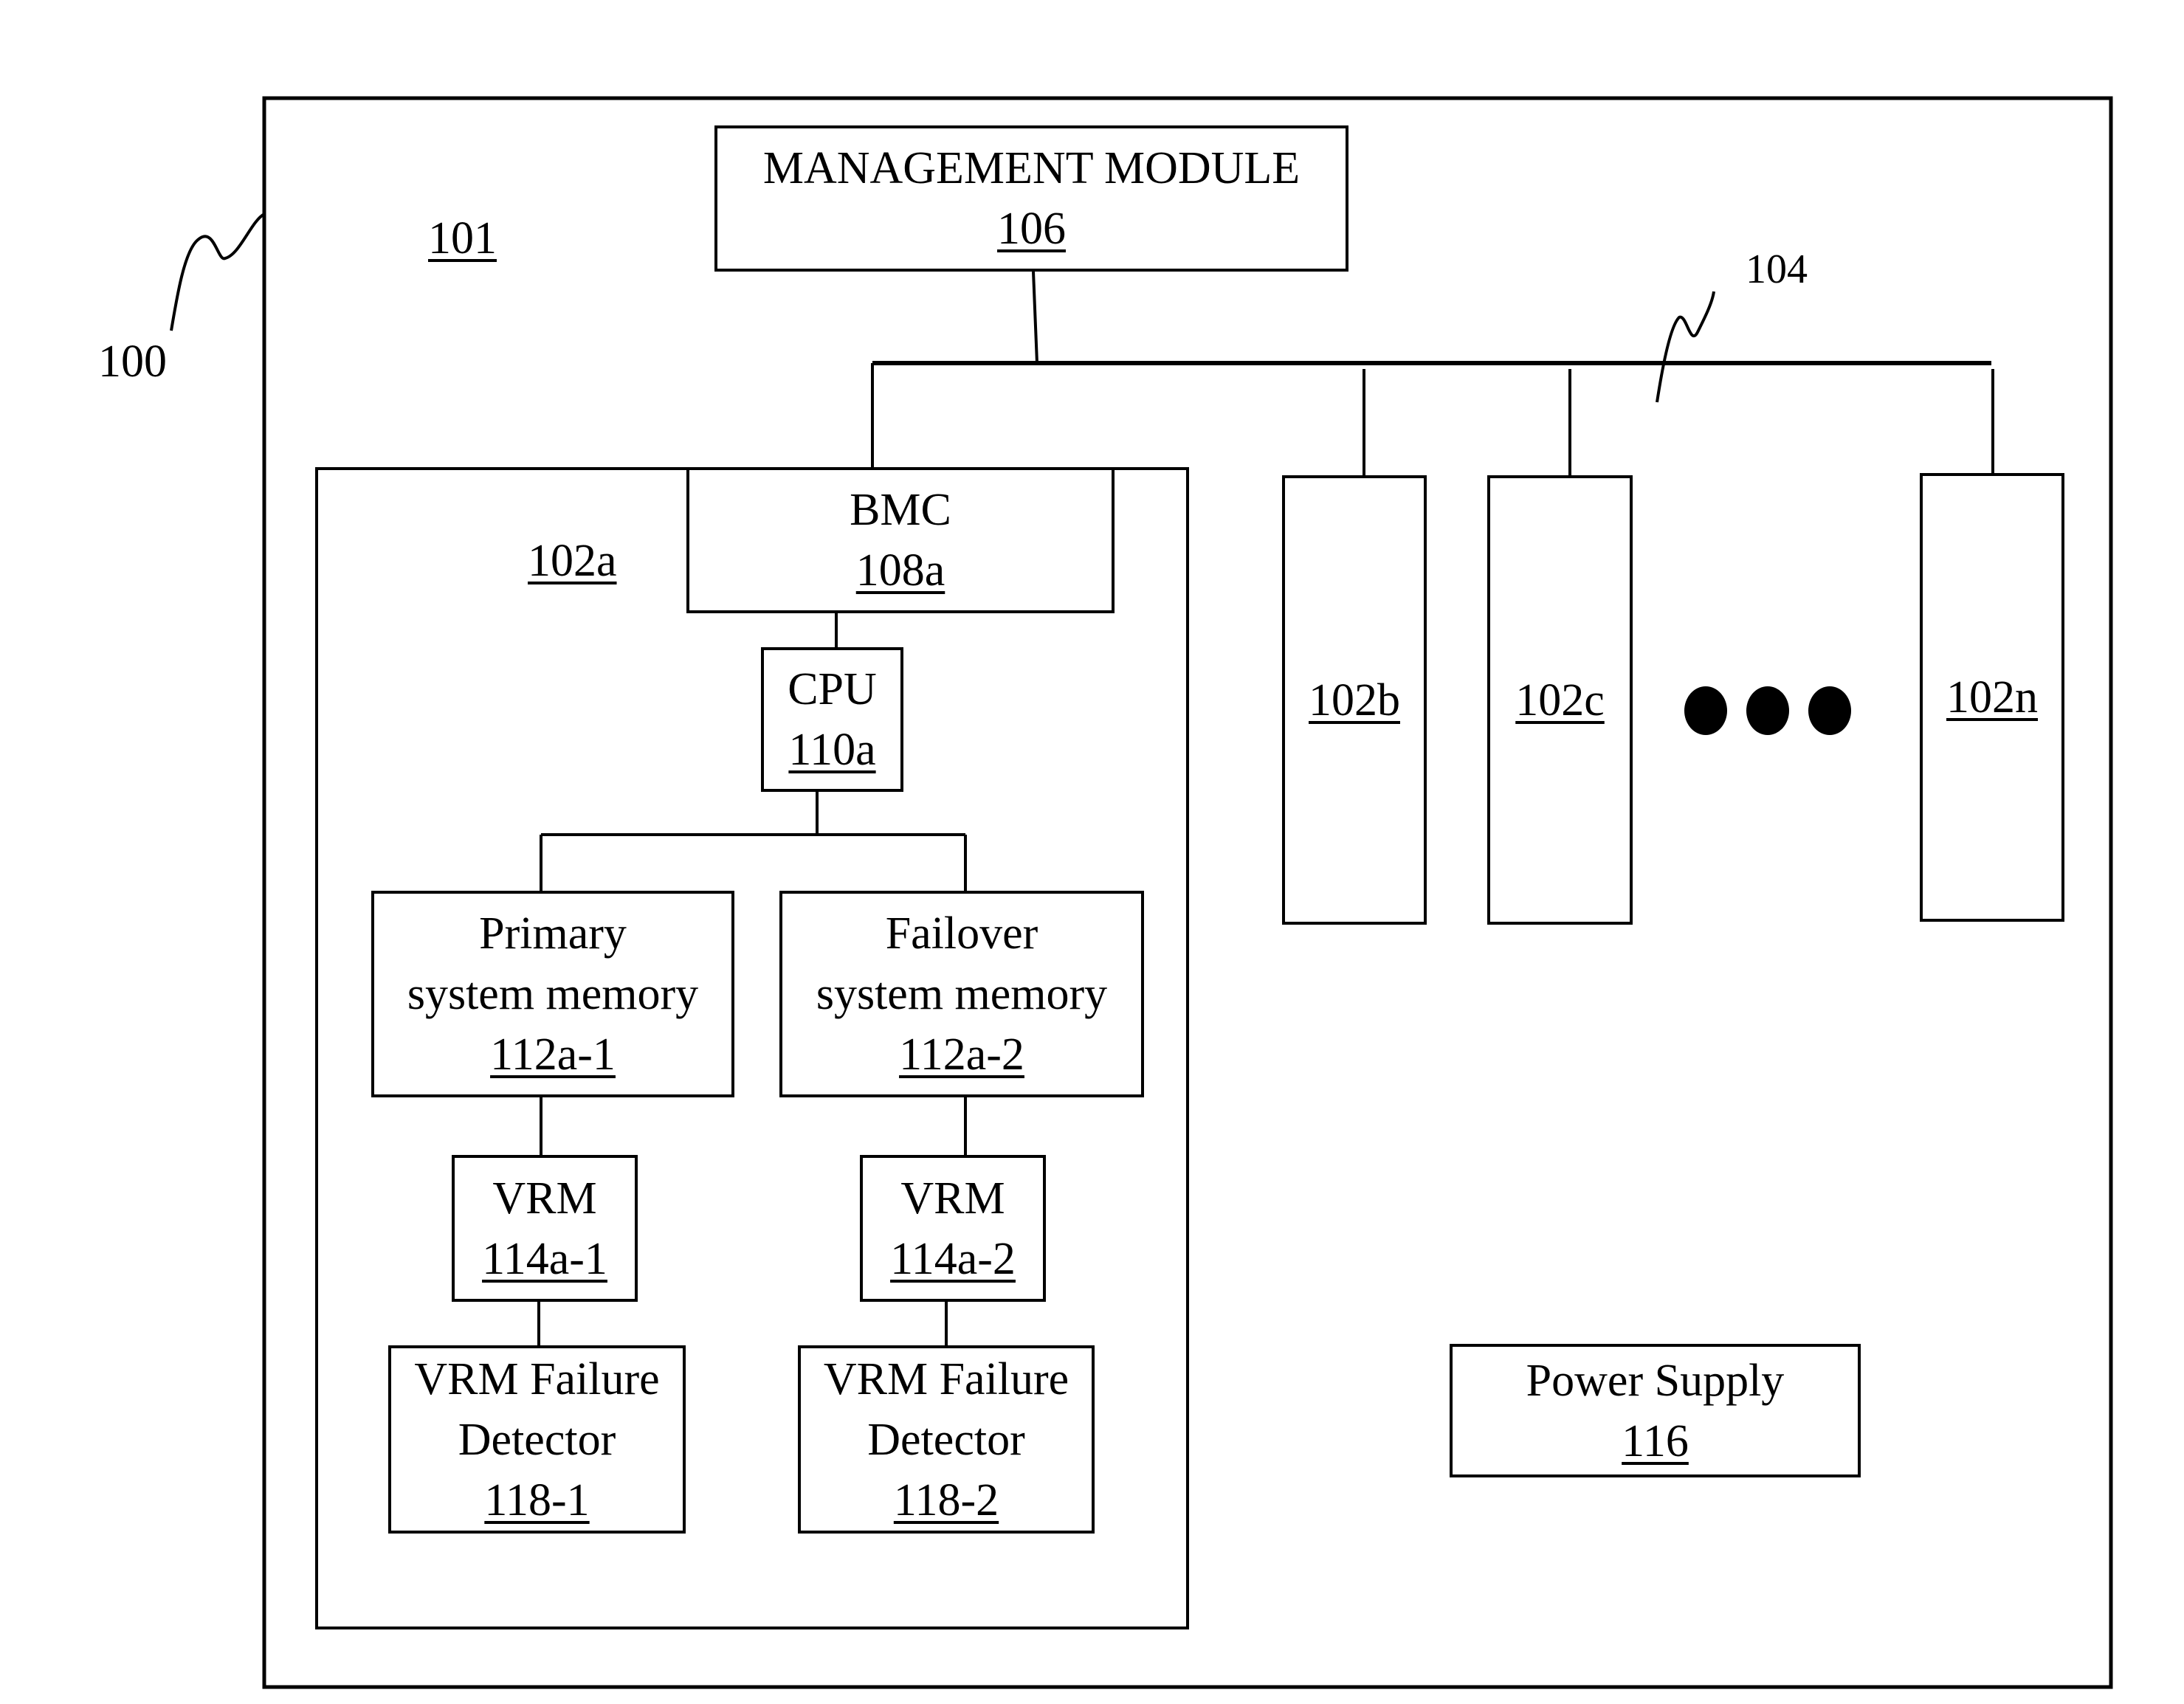  What do you see at coordinates (572, 561) in the screenshot?
I see `node-102a-ref: 102a` at bounding box center [572, 561].